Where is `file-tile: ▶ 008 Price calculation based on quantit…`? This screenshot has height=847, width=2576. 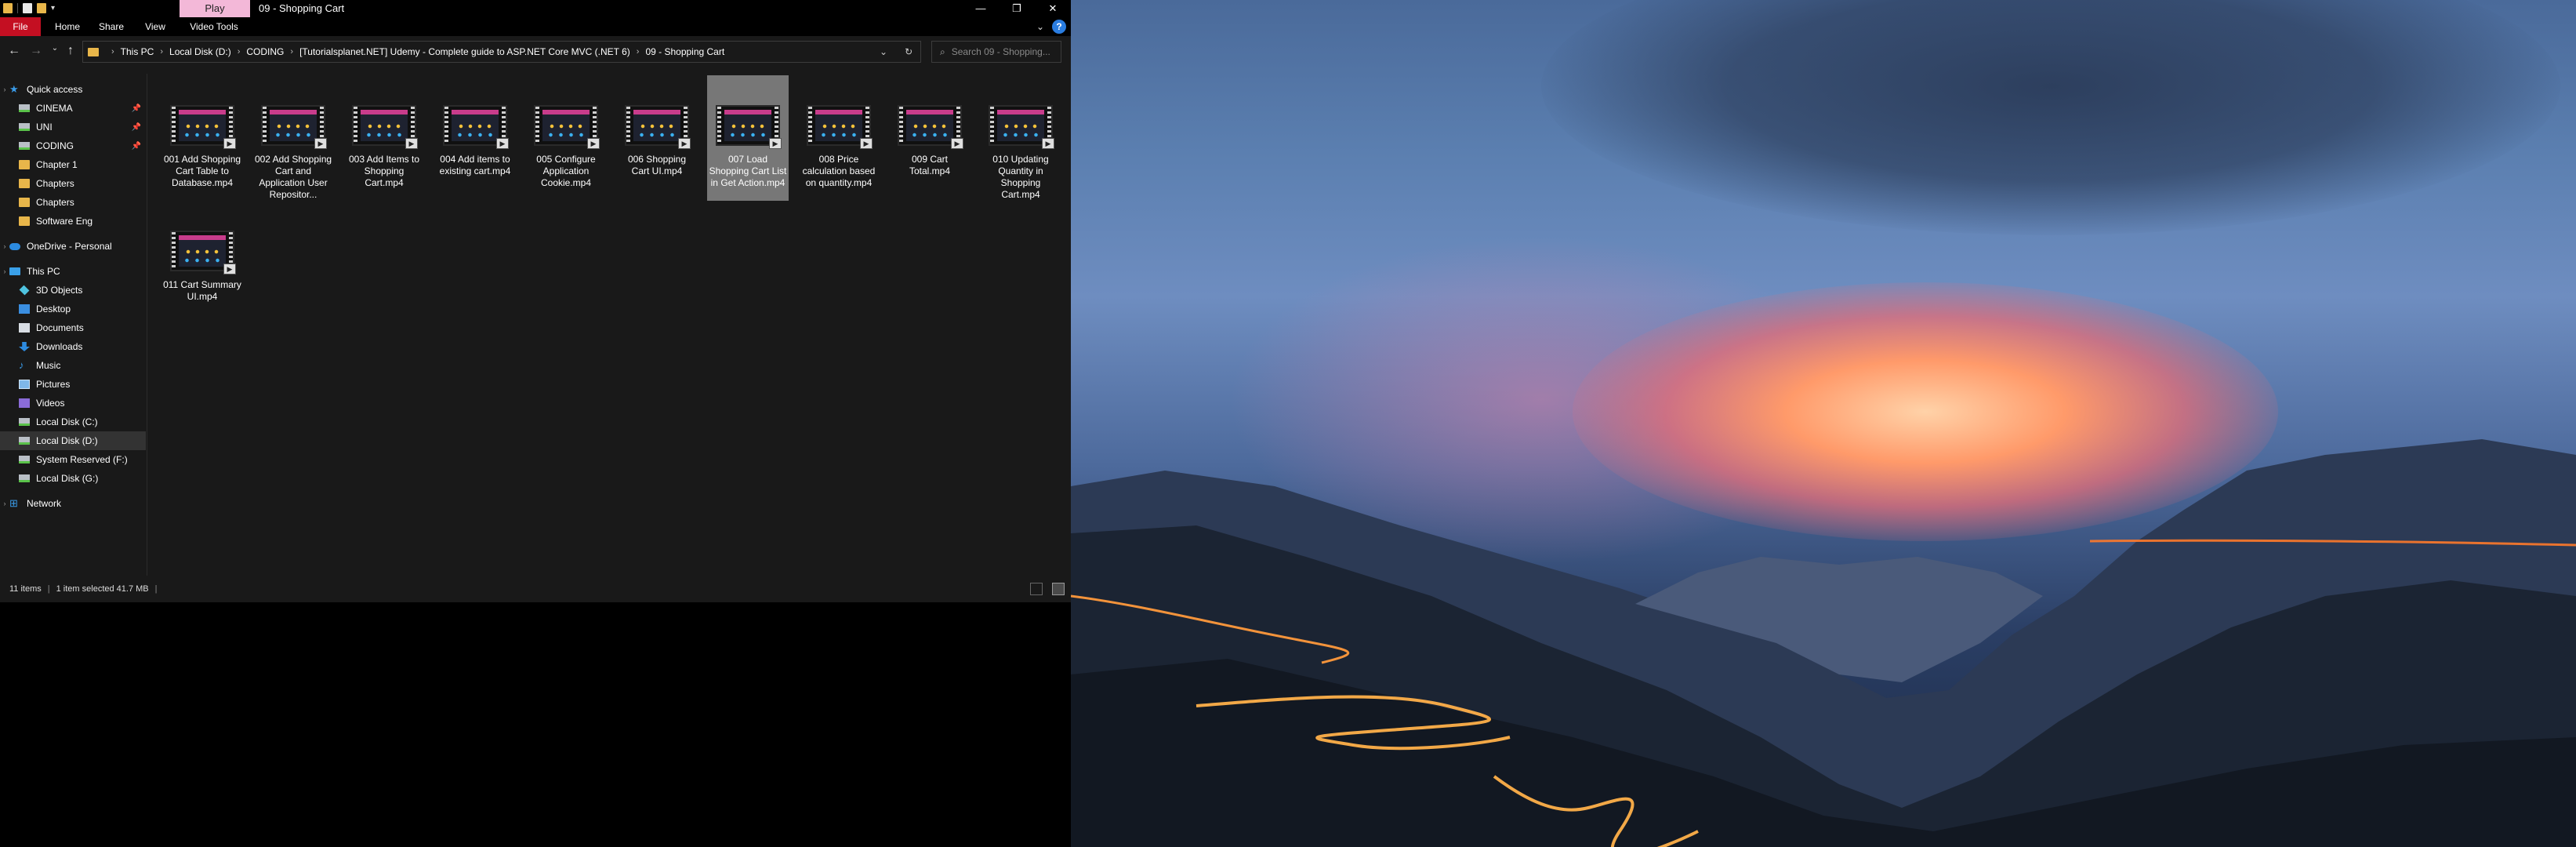 file-tile: ▶ 008 Price calculation based on quantit… is located at coordinates (839, 138).